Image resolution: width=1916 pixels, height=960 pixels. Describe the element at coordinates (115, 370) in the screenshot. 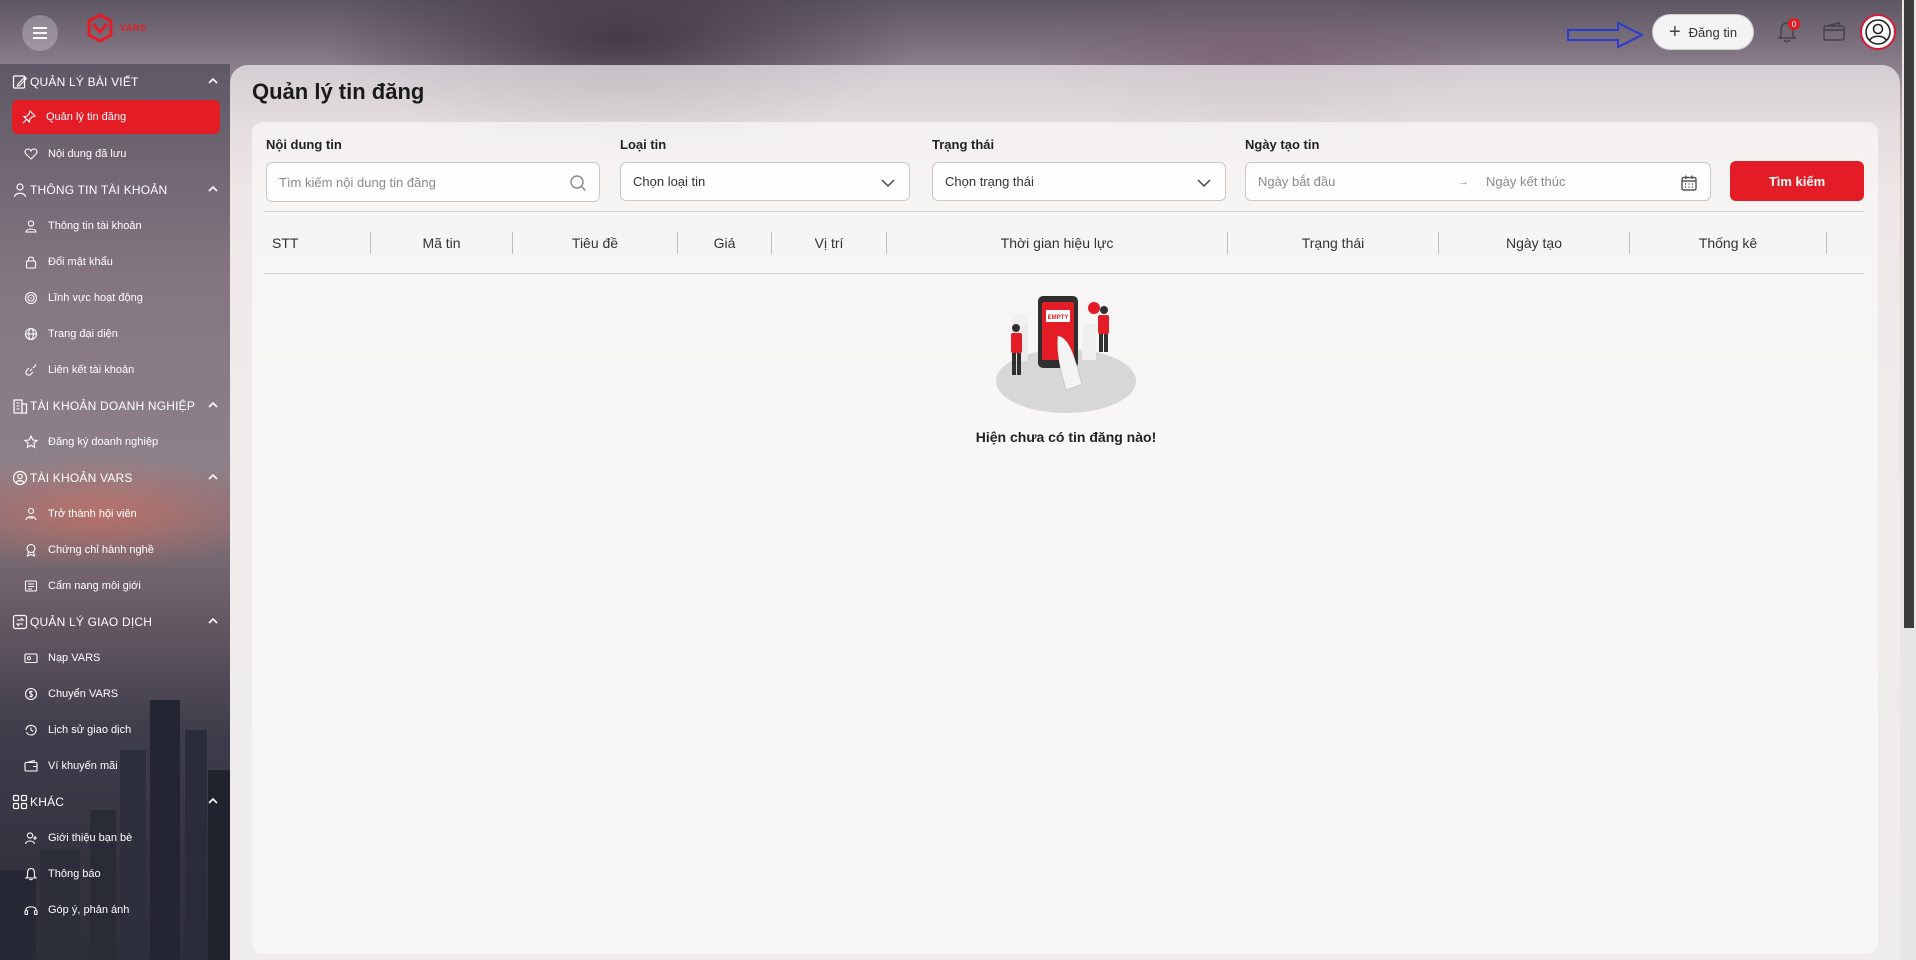

I see `sidebar-item-linked-accounts: Liên kết tài khoản` at that location.